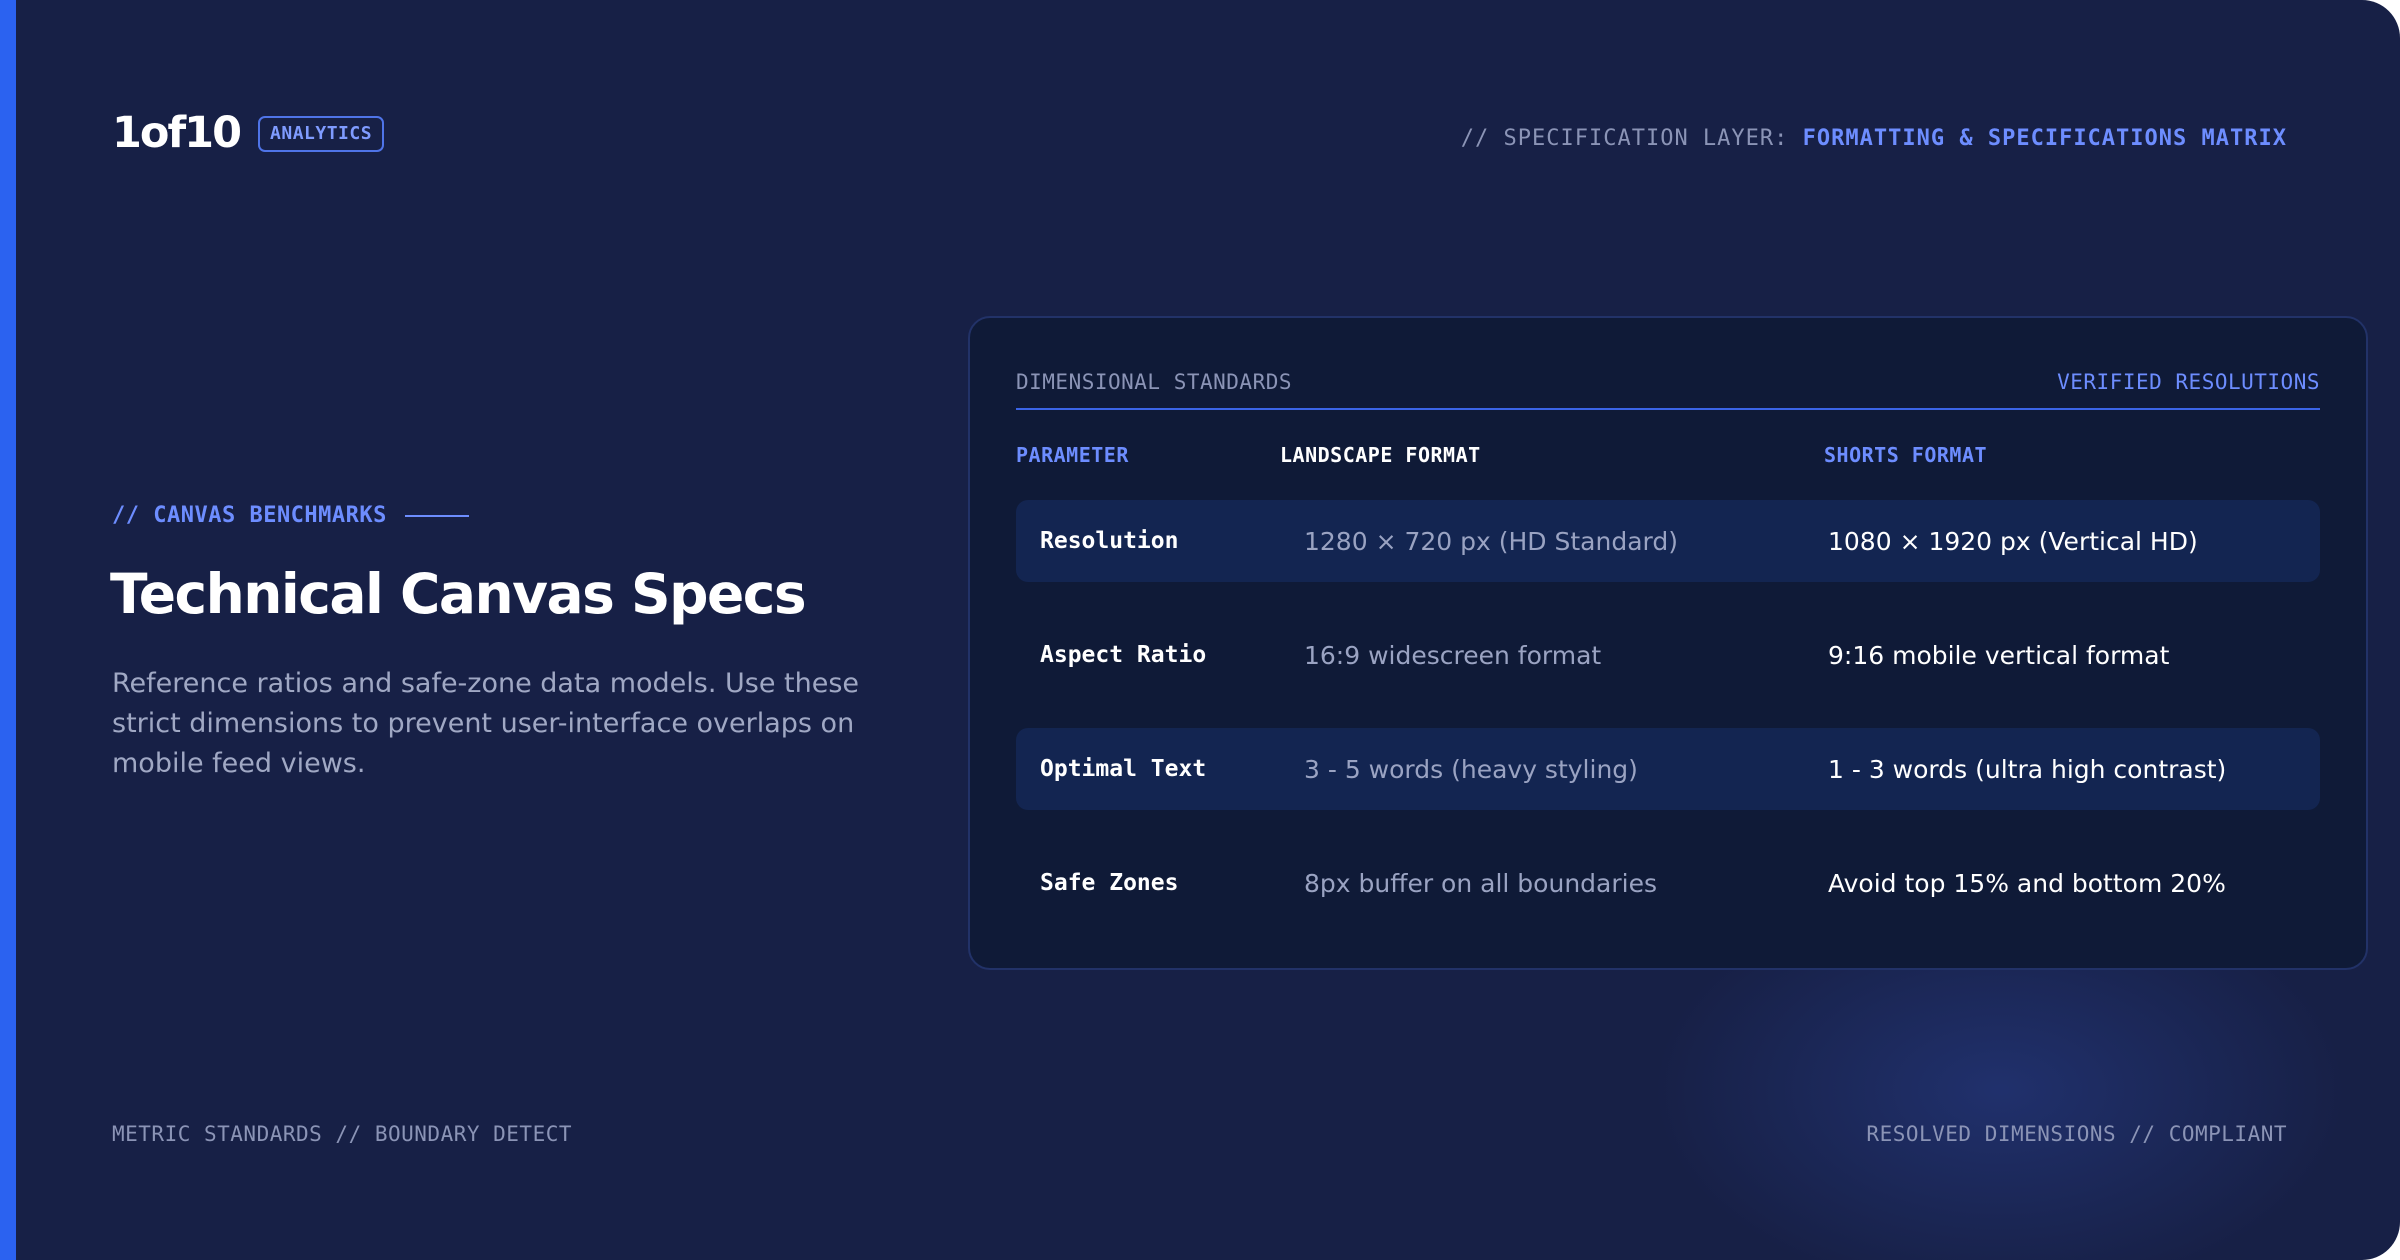 The image size is (2400, 1260). What do you see at coordinates (1491, 541) in the screenshot?
I see `row-landscape-value: 1280 × 720 px (HD Standard)` at bounding box center [1491, 541].